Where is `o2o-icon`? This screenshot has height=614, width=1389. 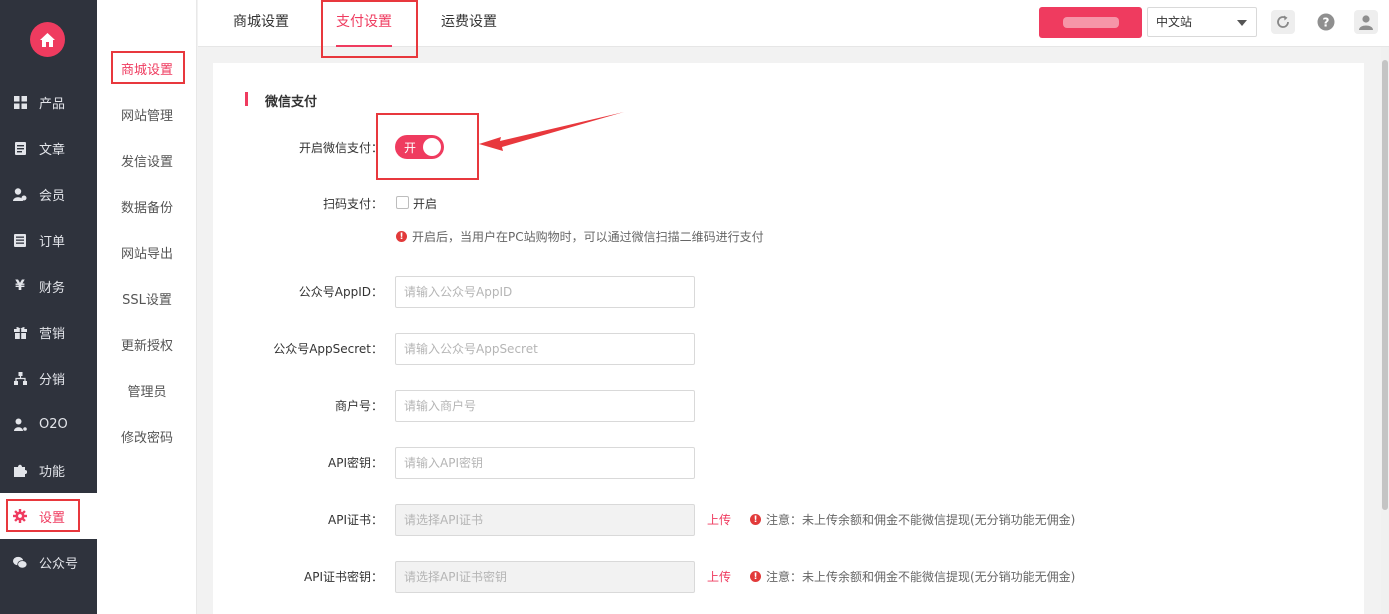 o2o-icon is located at coordinates (20, 424).